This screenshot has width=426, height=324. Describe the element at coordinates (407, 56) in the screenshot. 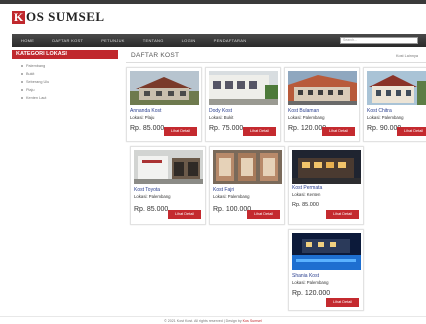

I see `view-all-link: Kost Lainnya` at that location.